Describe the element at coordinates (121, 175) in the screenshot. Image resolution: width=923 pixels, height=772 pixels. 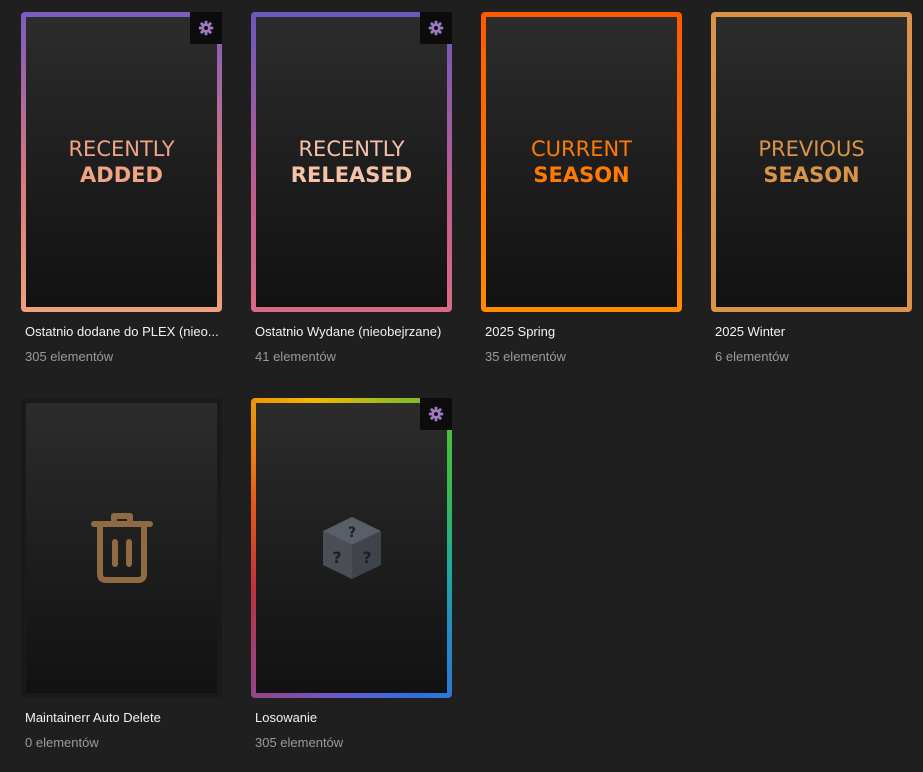
I see `poster-line2: ADDED` at that location.